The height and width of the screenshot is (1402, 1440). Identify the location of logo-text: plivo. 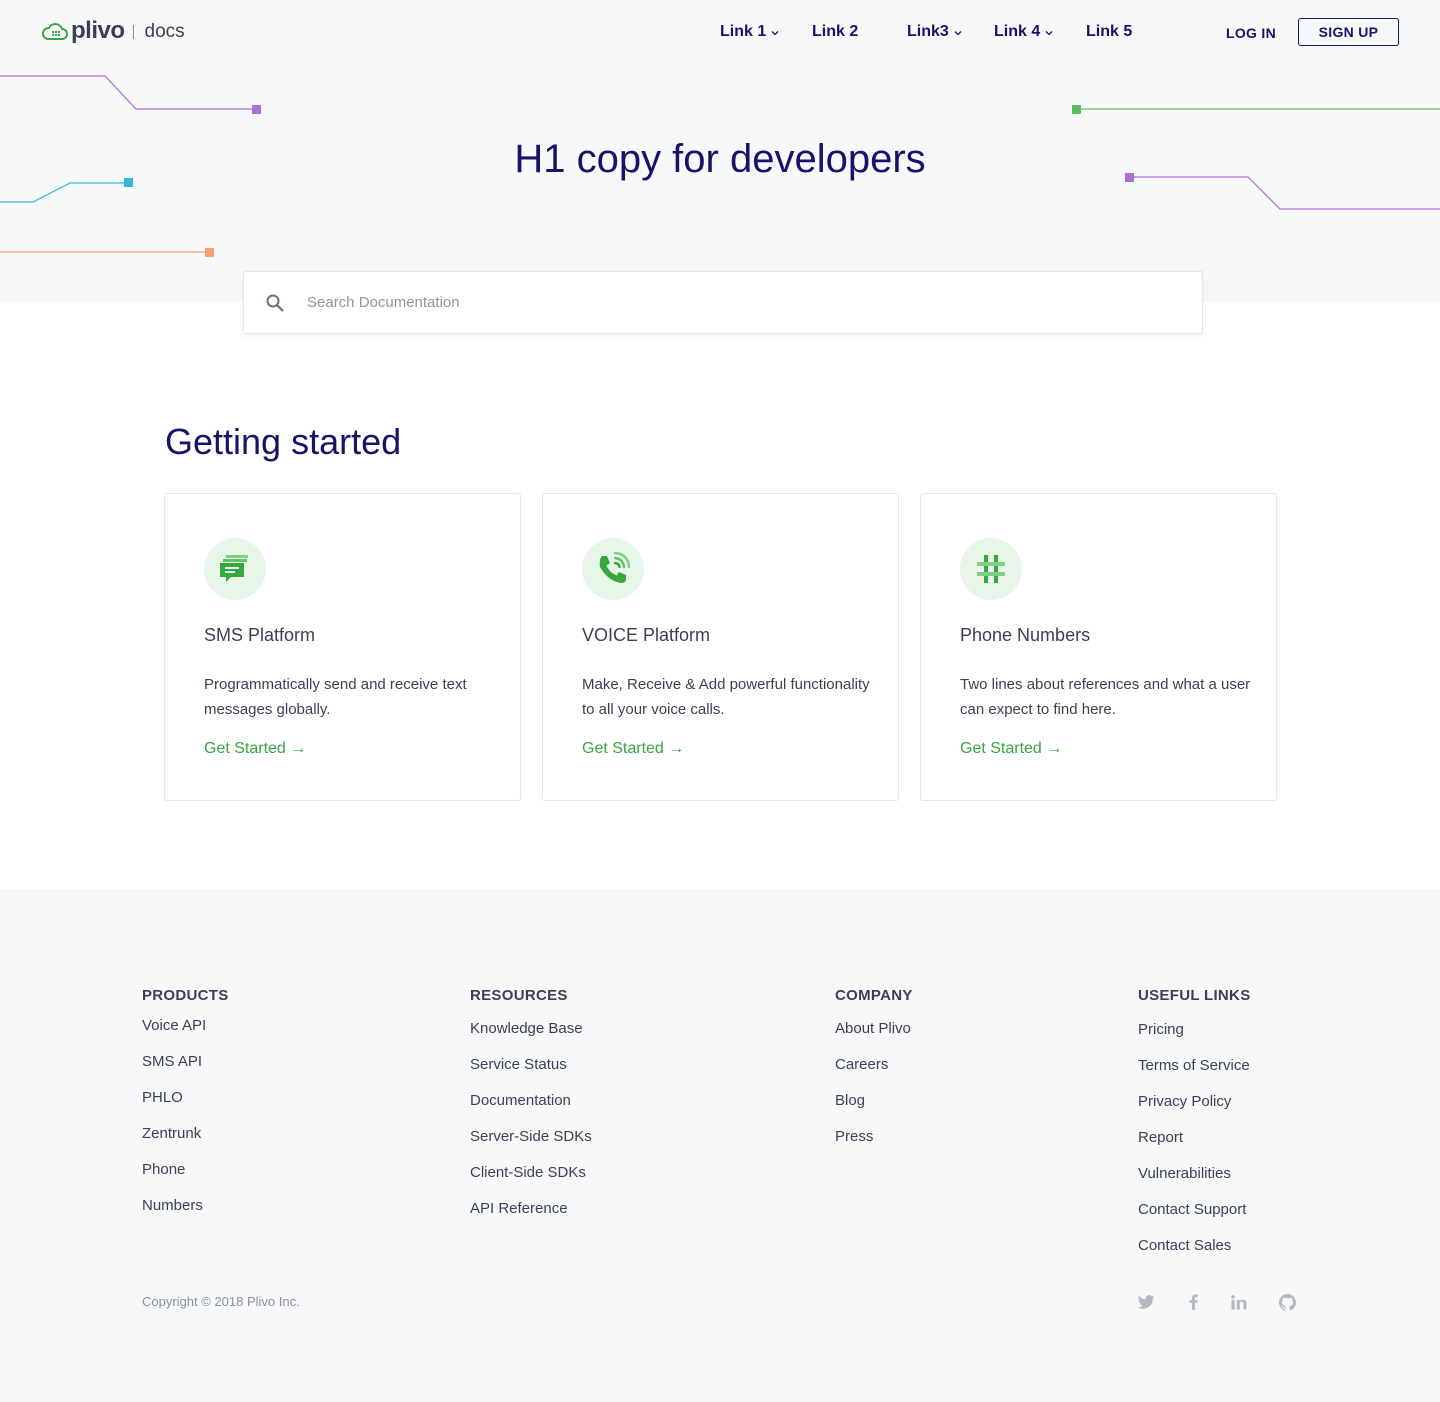
(98, 30).